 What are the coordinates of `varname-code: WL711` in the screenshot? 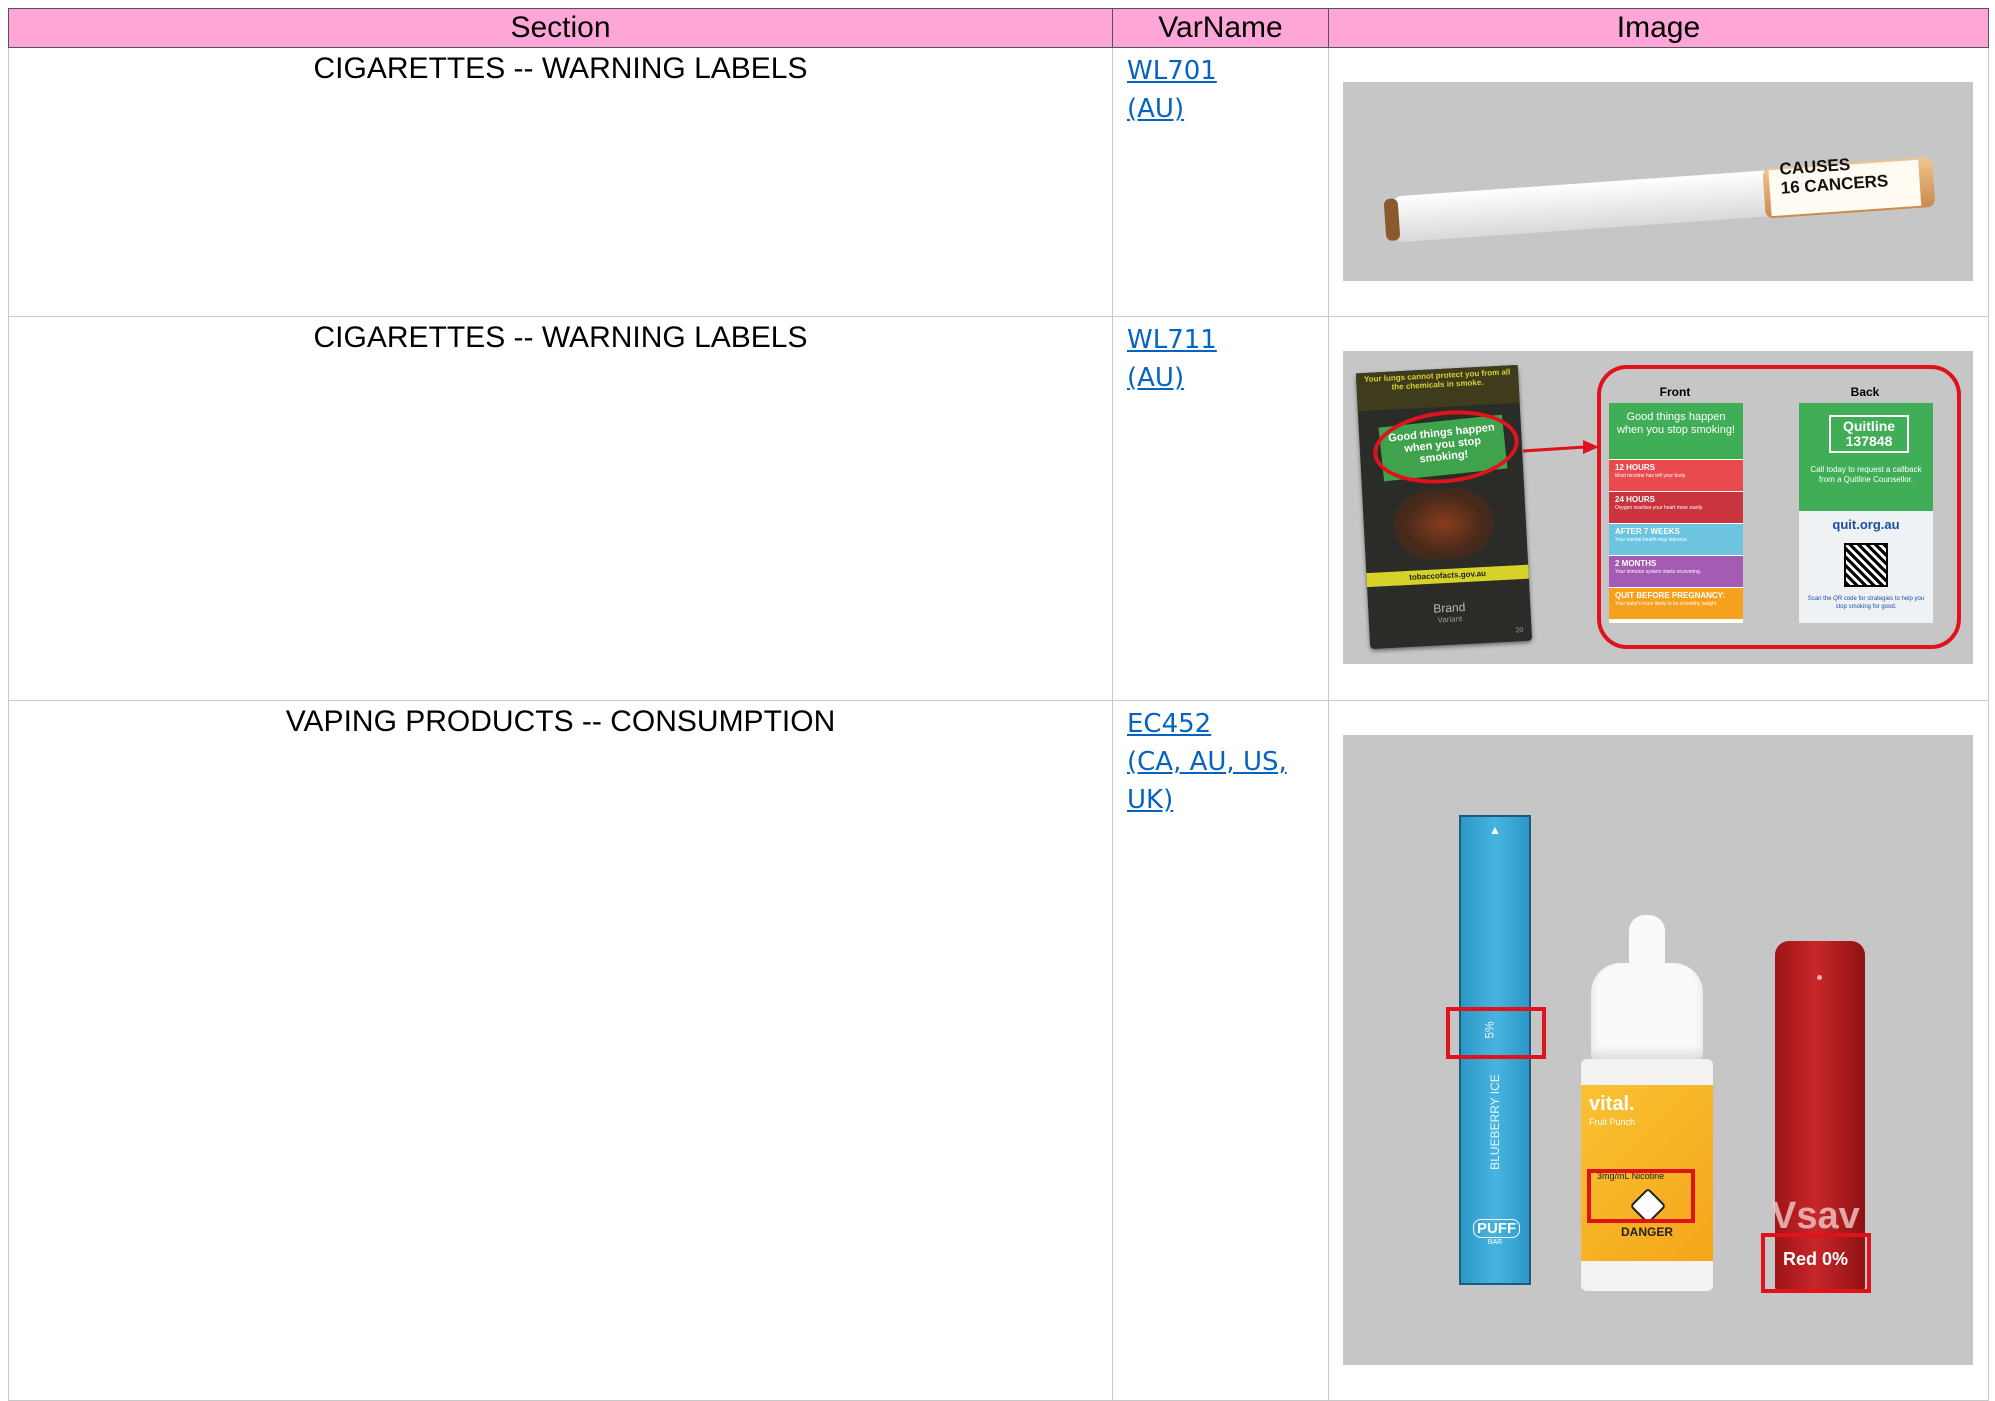 It's located at (1172, 340).